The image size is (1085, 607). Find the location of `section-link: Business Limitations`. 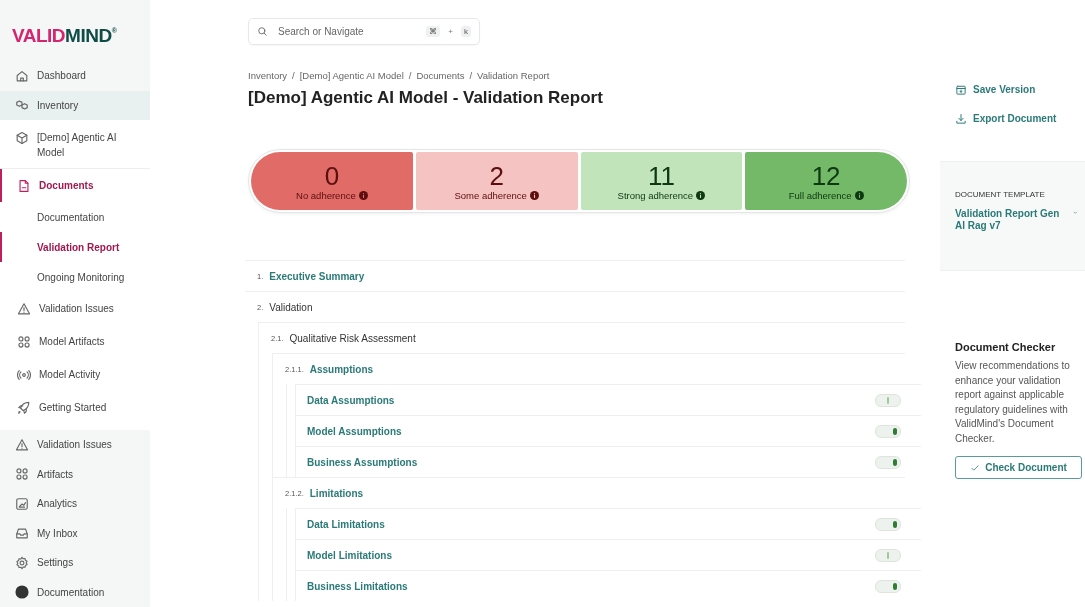

section-link: Business Limitations is located at coordinates (357, 586).